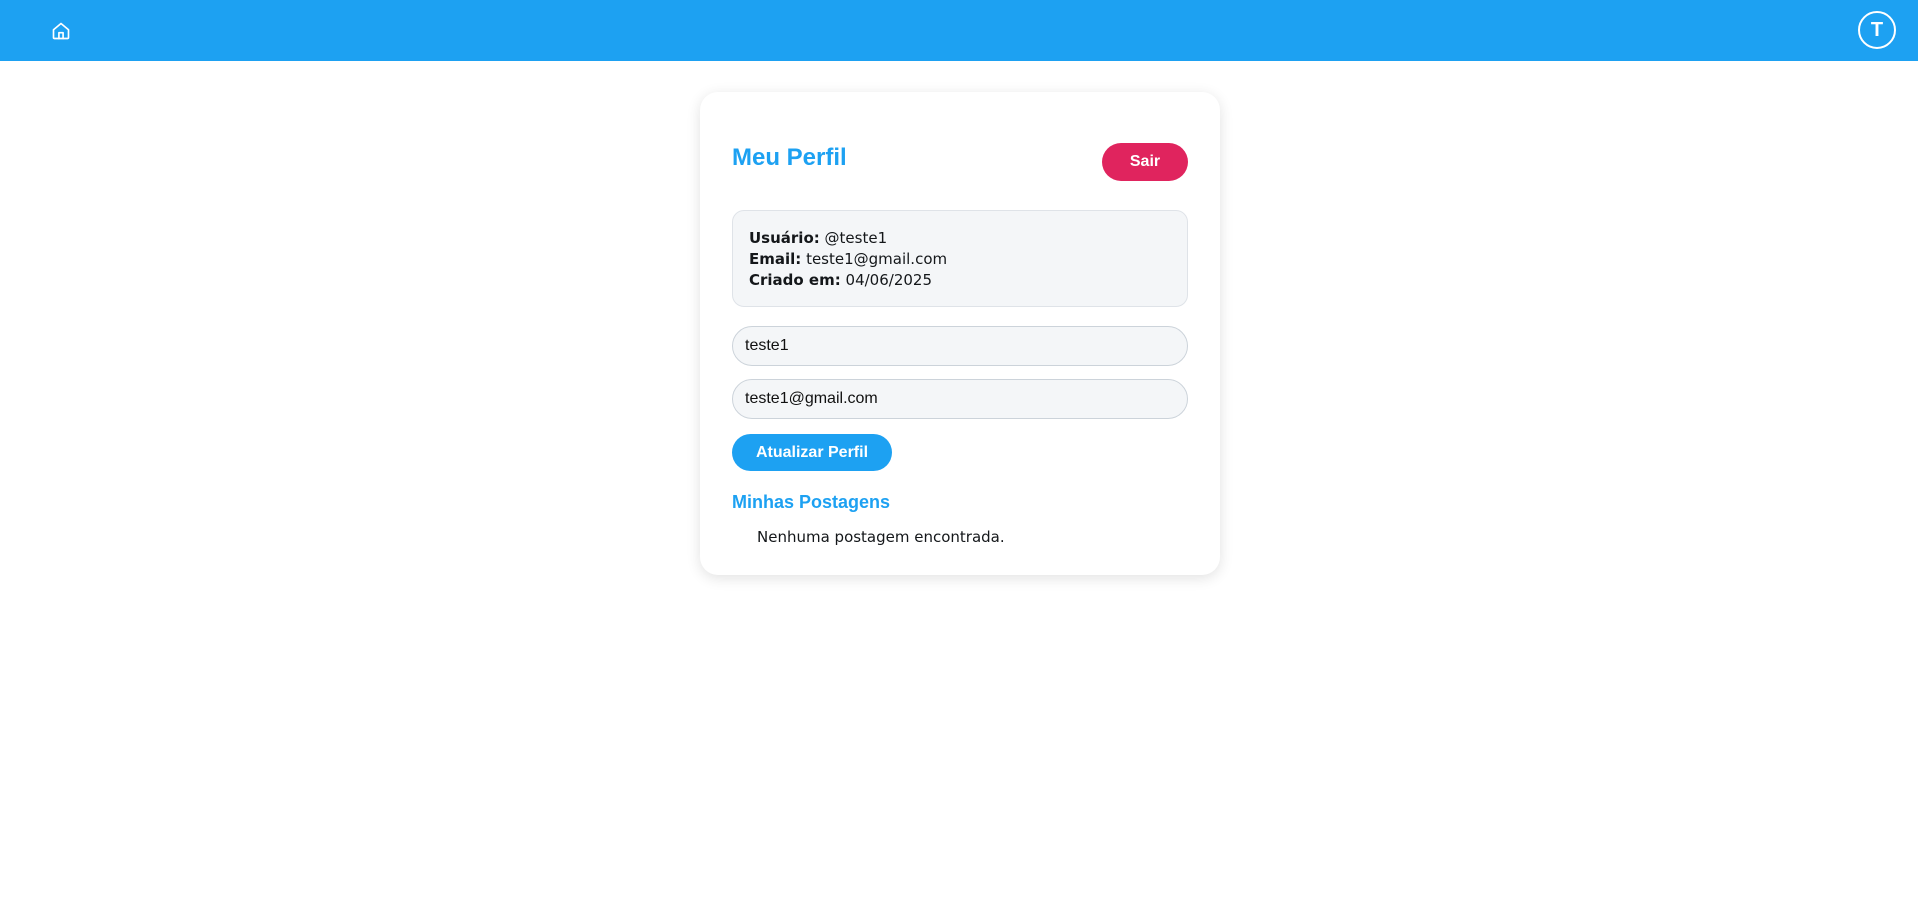 The image size is (1918, 922). I want to click on page-title: Meu Perfil, so click(789, 157).